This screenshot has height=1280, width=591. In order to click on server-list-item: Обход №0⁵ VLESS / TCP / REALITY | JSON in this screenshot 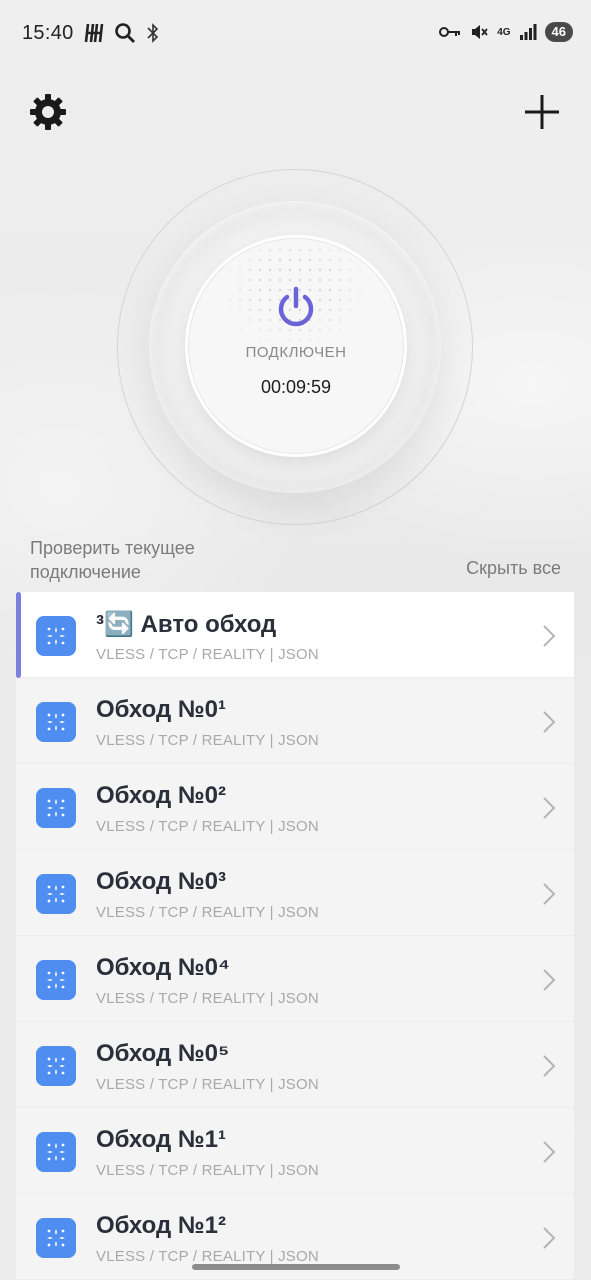, I will do `click(295, 1065)`.